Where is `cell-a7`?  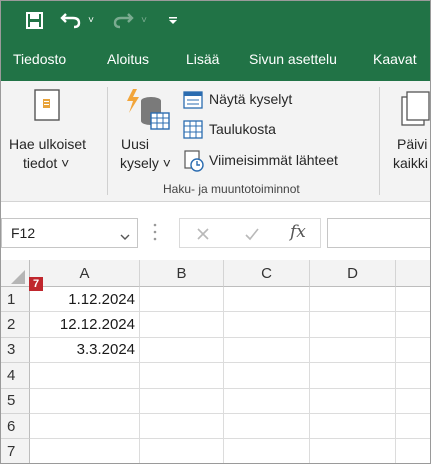
cell-a7 is located at coordinates (85, 451).